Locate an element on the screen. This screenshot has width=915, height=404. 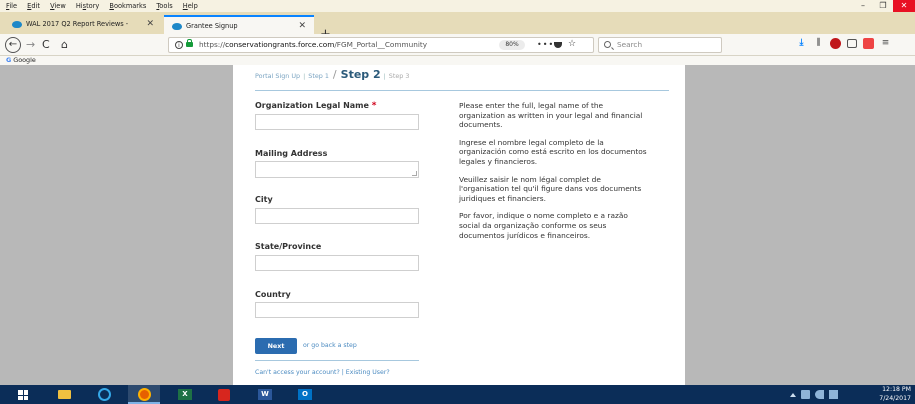
country-input is located at coordinates (337, 310).